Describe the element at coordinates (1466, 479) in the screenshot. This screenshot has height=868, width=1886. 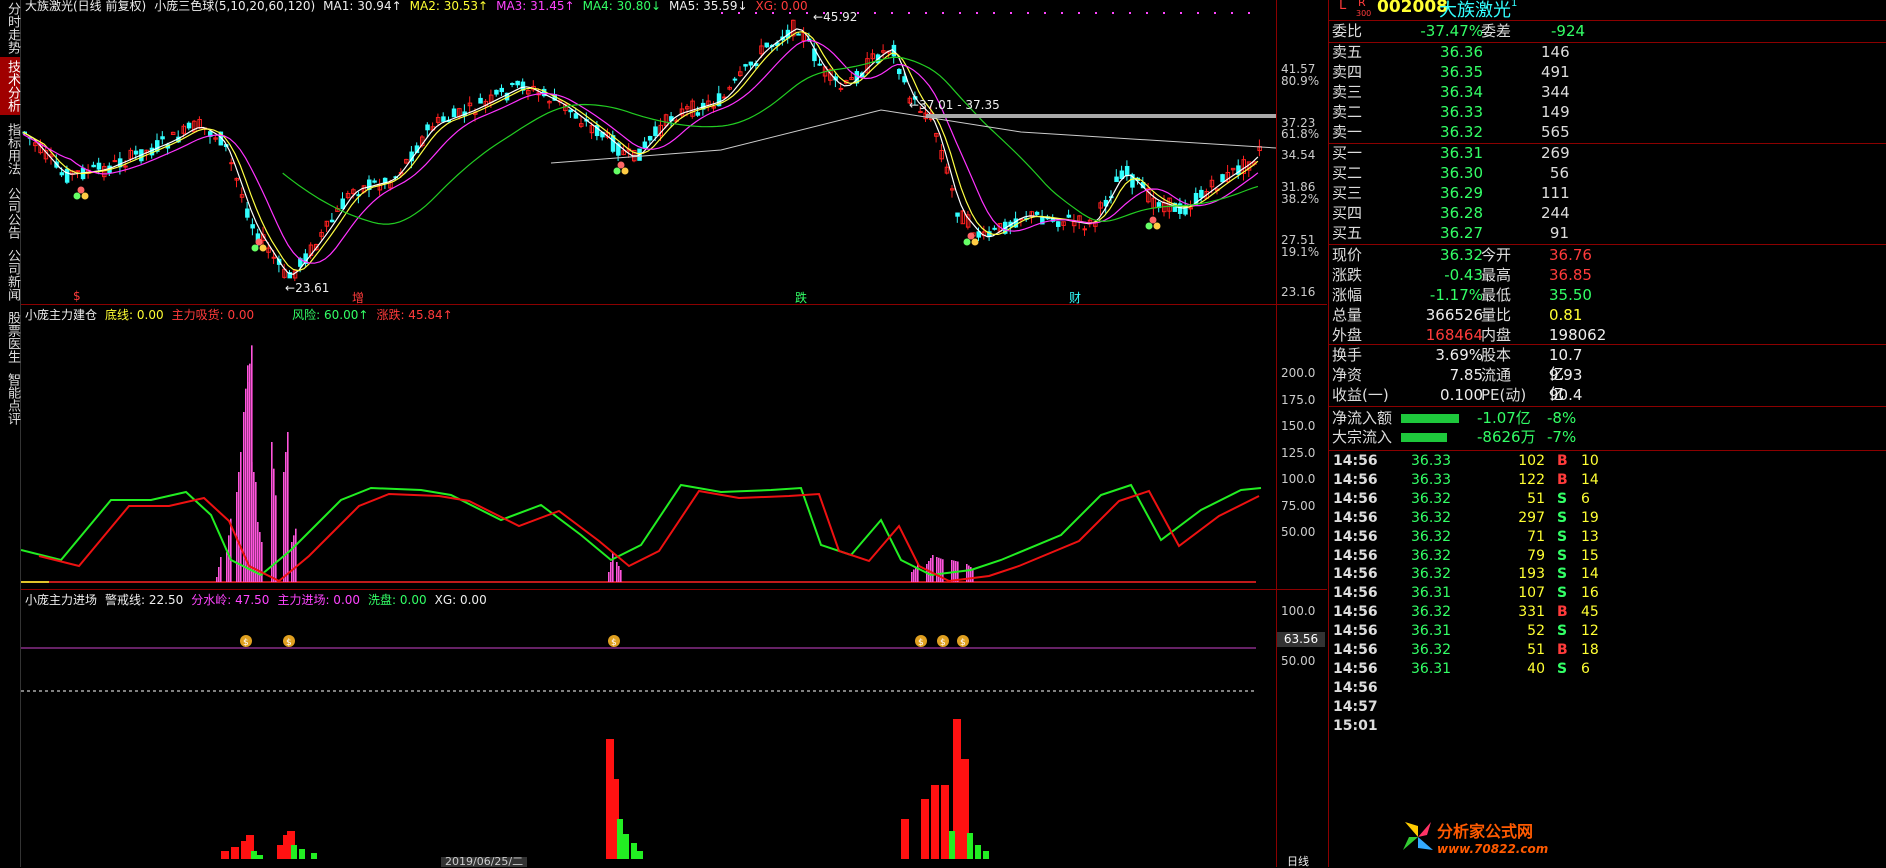
I see `tick-row: 14:56 36.33 122 B 14` at that location.